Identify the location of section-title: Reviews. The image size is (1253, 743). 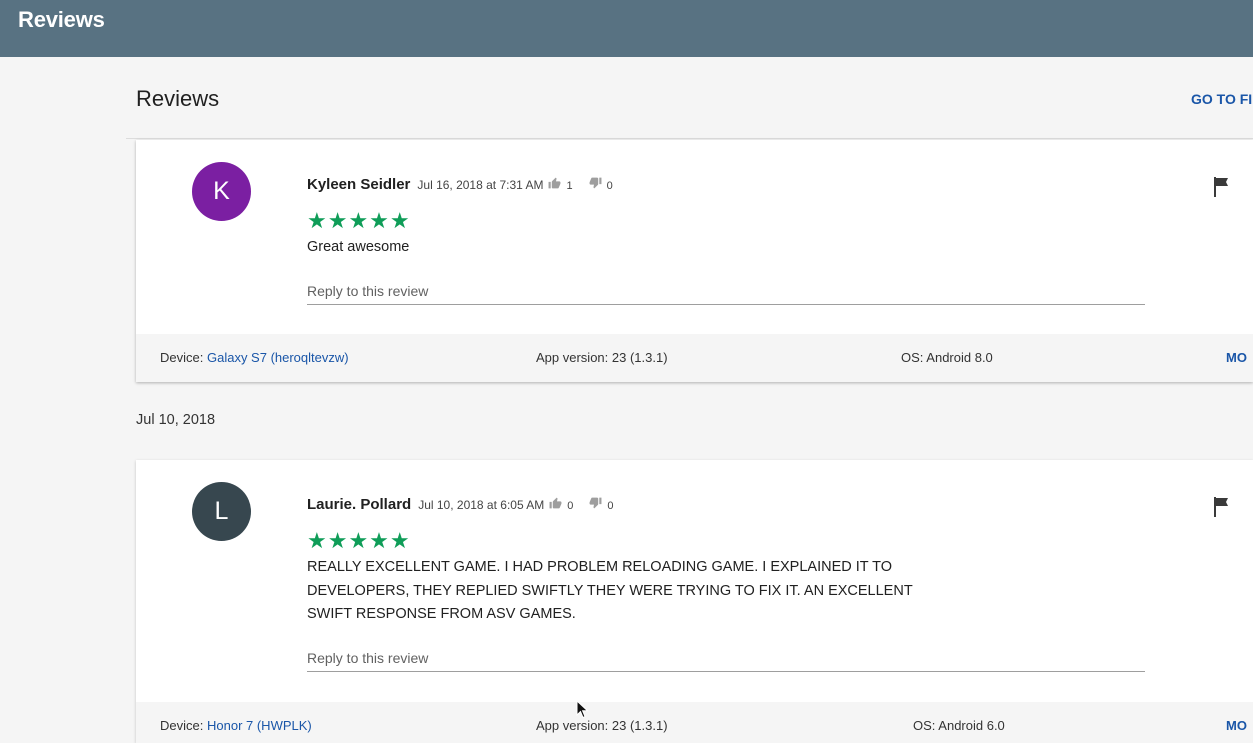
(178, 98).